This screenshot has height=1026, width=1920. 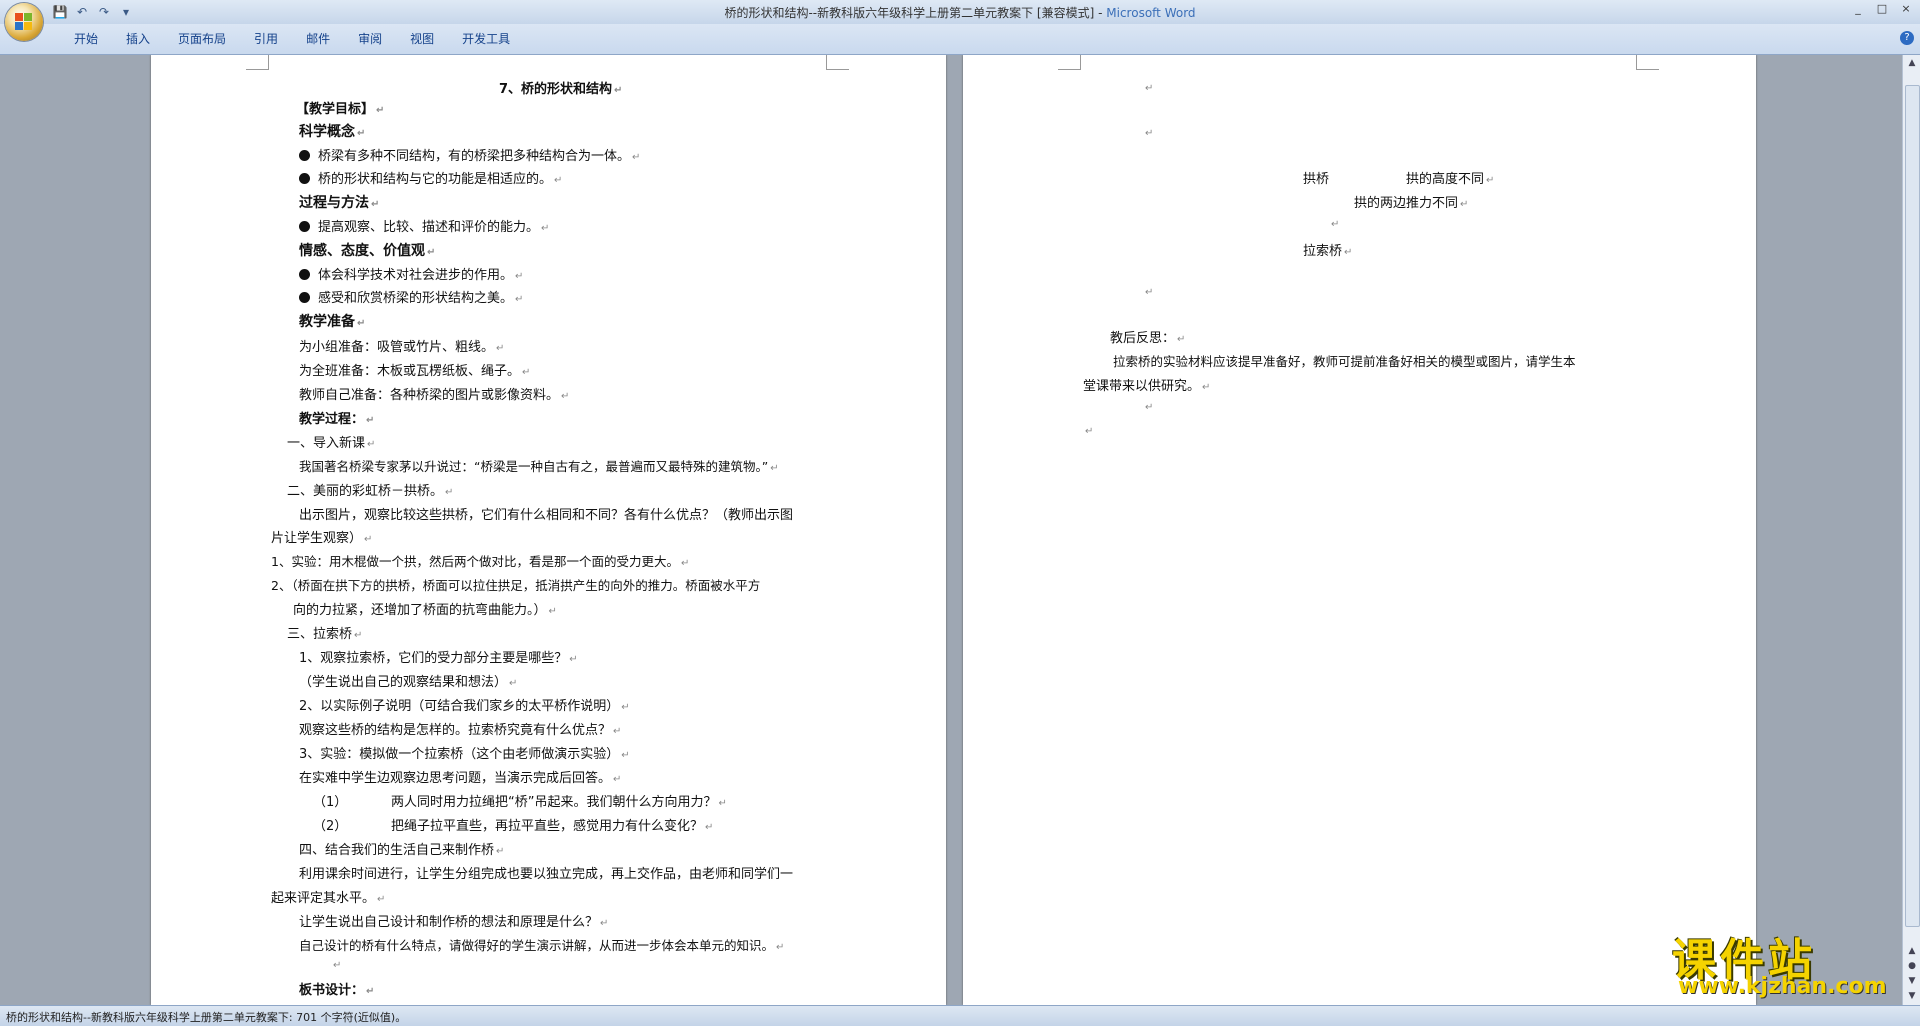 What do you see at coordinates (1788, 964) in the screenshot?
I see `watermark: 课件站 www.kjzhan.com` at bounding box center [1788, 964].